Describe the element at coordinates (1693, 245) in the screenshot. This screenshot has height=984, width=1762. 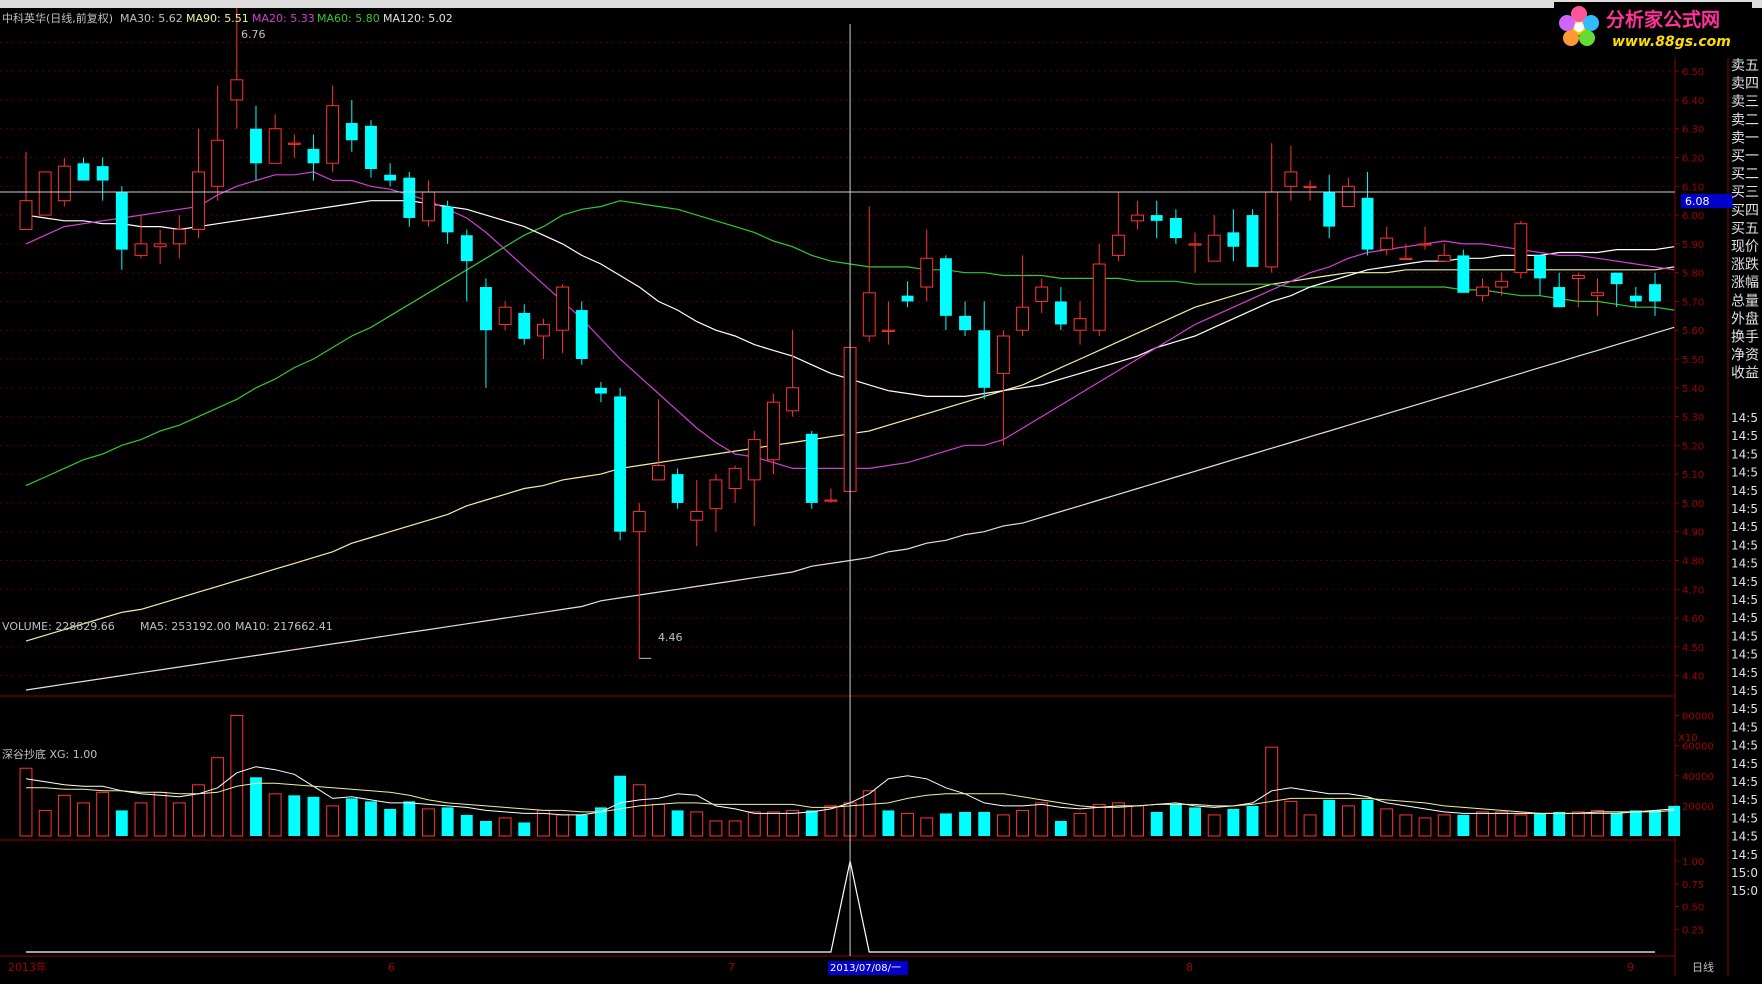
I see `price-tick-label: 5.90` at that location.